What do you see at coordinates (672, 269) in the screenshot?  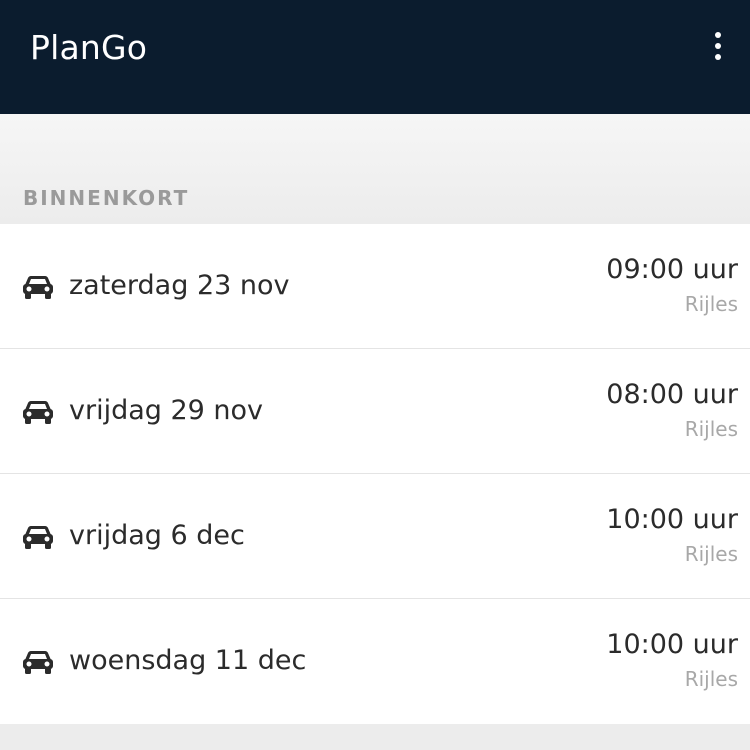 I see `appointment-time: 09:00 uur` at bounding box center [672, 269].